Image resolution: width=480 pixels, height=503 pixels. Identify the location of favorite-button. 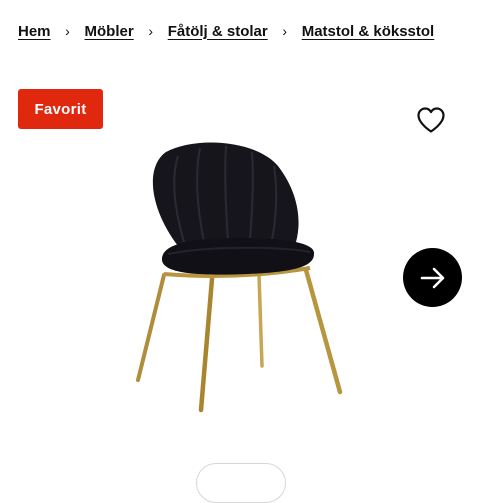
(431, 120).